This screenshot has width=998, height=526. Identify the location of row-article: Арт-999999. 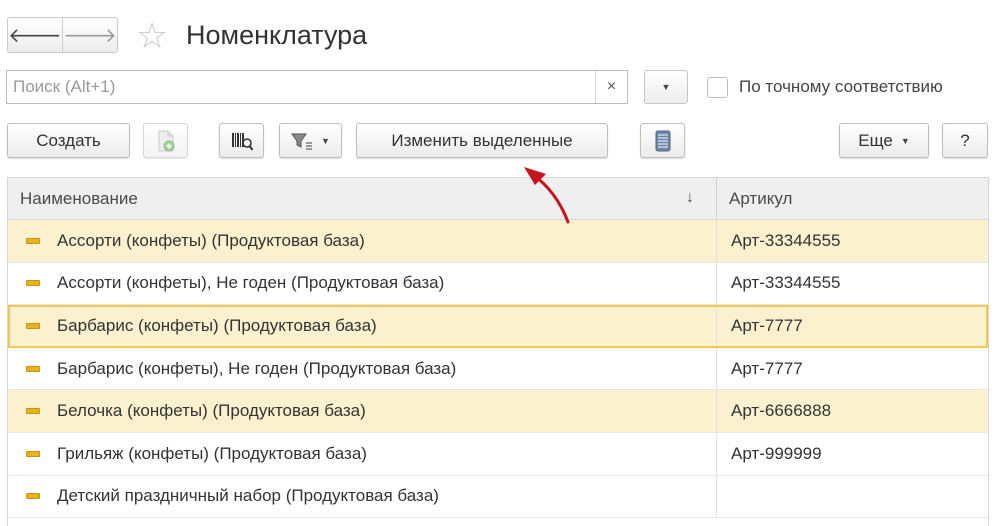
(776, 453).